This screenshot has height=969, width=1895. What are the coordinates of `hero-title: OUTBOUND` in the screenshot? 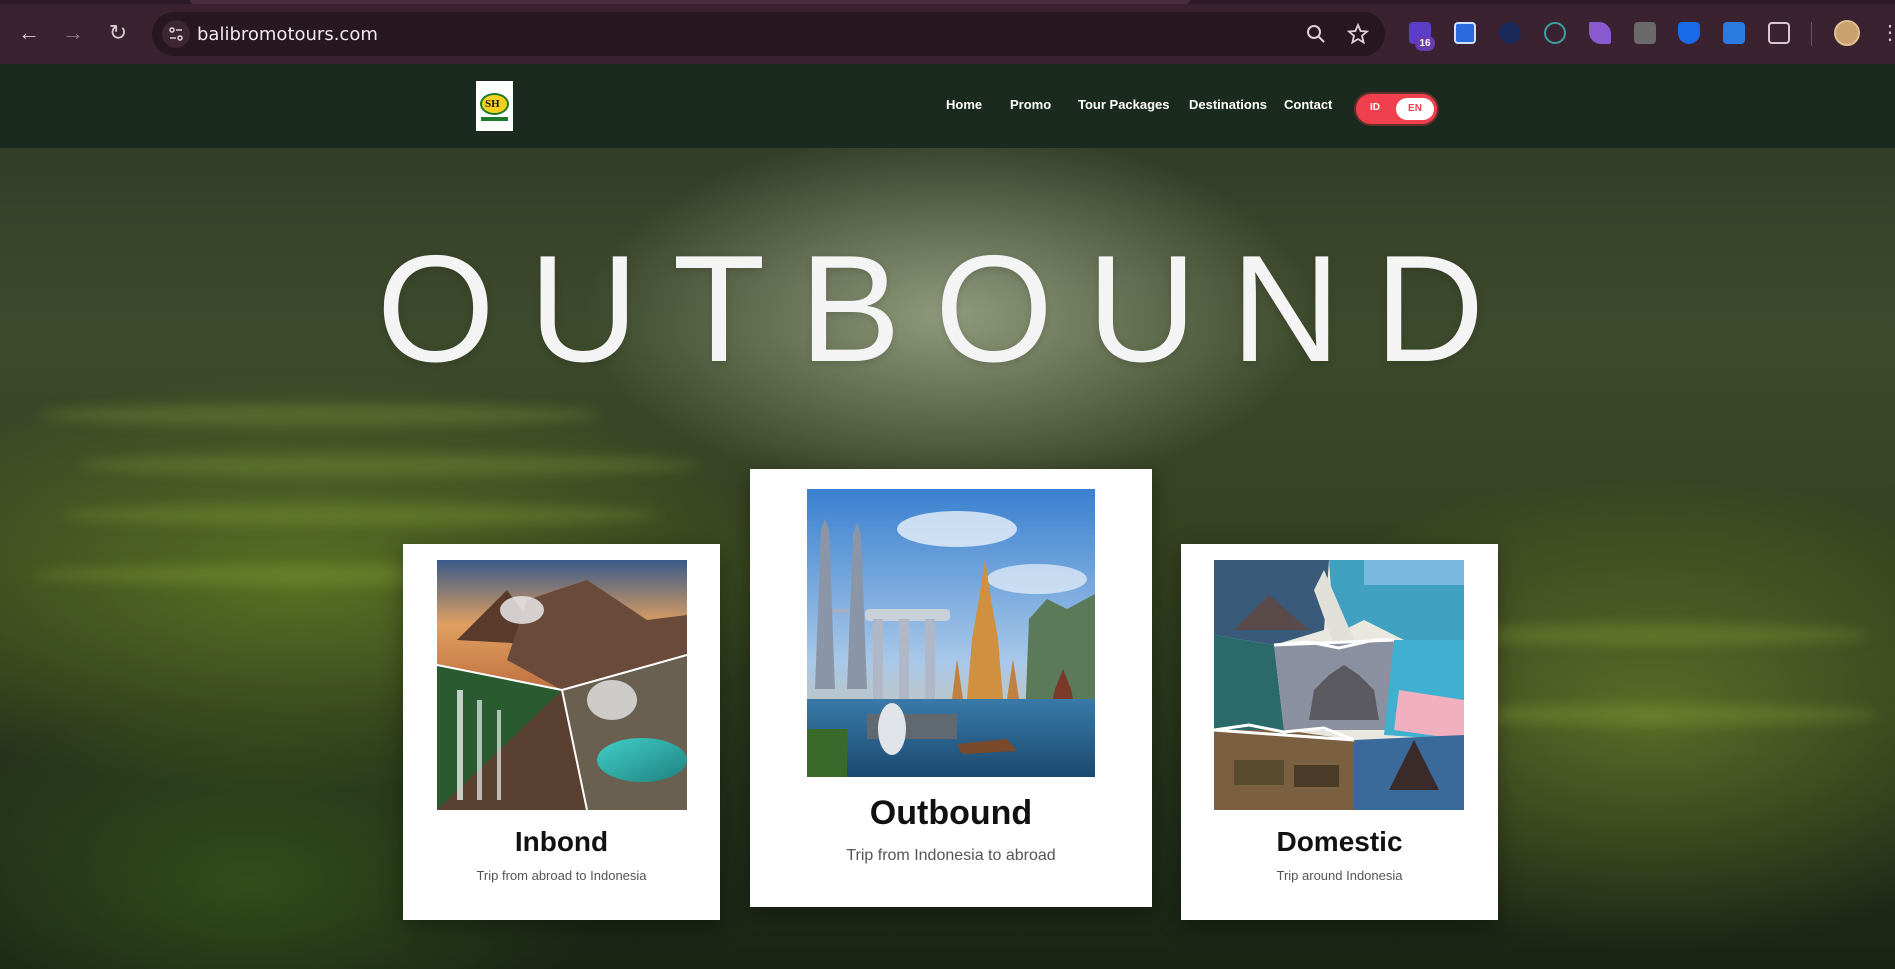 It's located at (947, 309).